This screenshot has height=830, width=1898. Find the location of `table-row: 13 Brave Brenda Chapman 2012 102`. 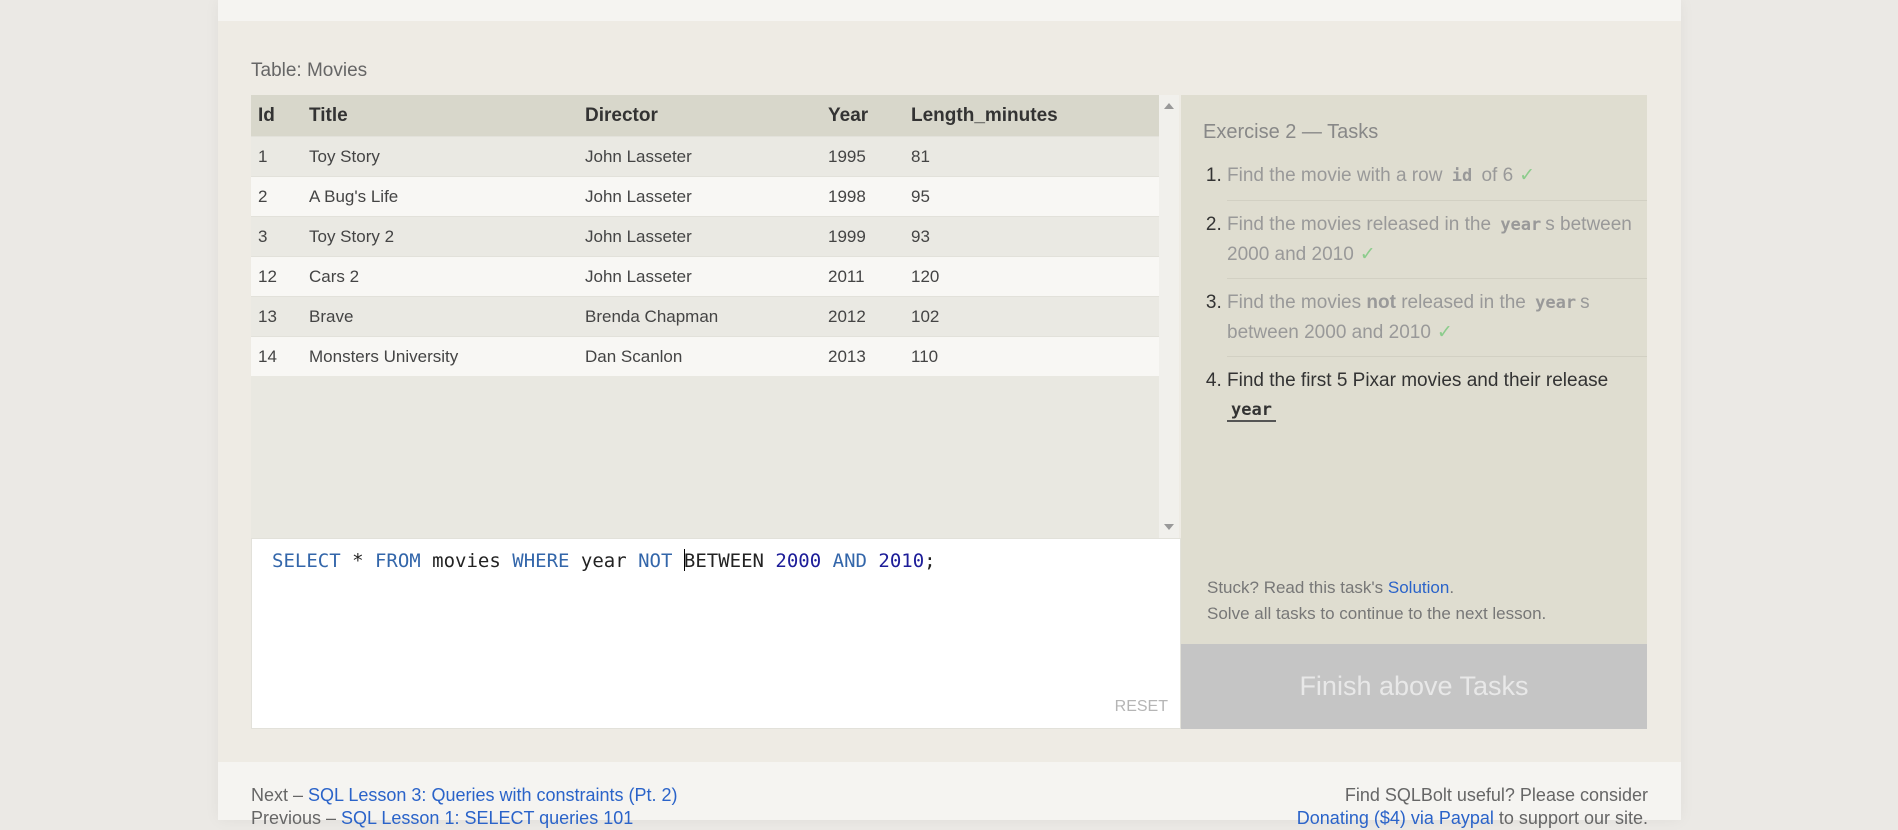

table-row: 13 Brave Brenda Chapman 2012 102 is located at coordinates (705, 316).